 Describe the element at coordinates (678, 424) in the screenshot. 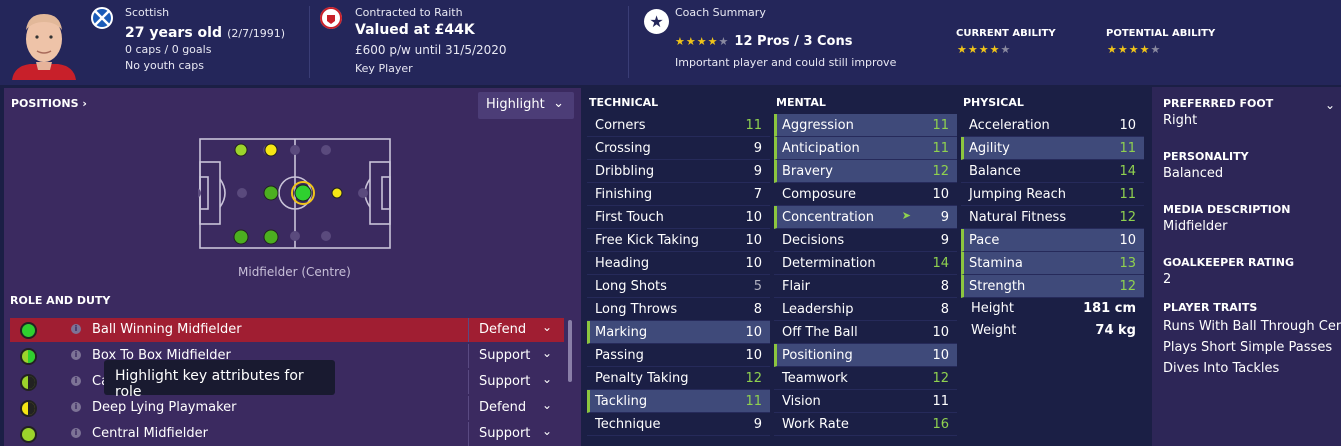

I see `attribute-row: Technique 9` at that location.